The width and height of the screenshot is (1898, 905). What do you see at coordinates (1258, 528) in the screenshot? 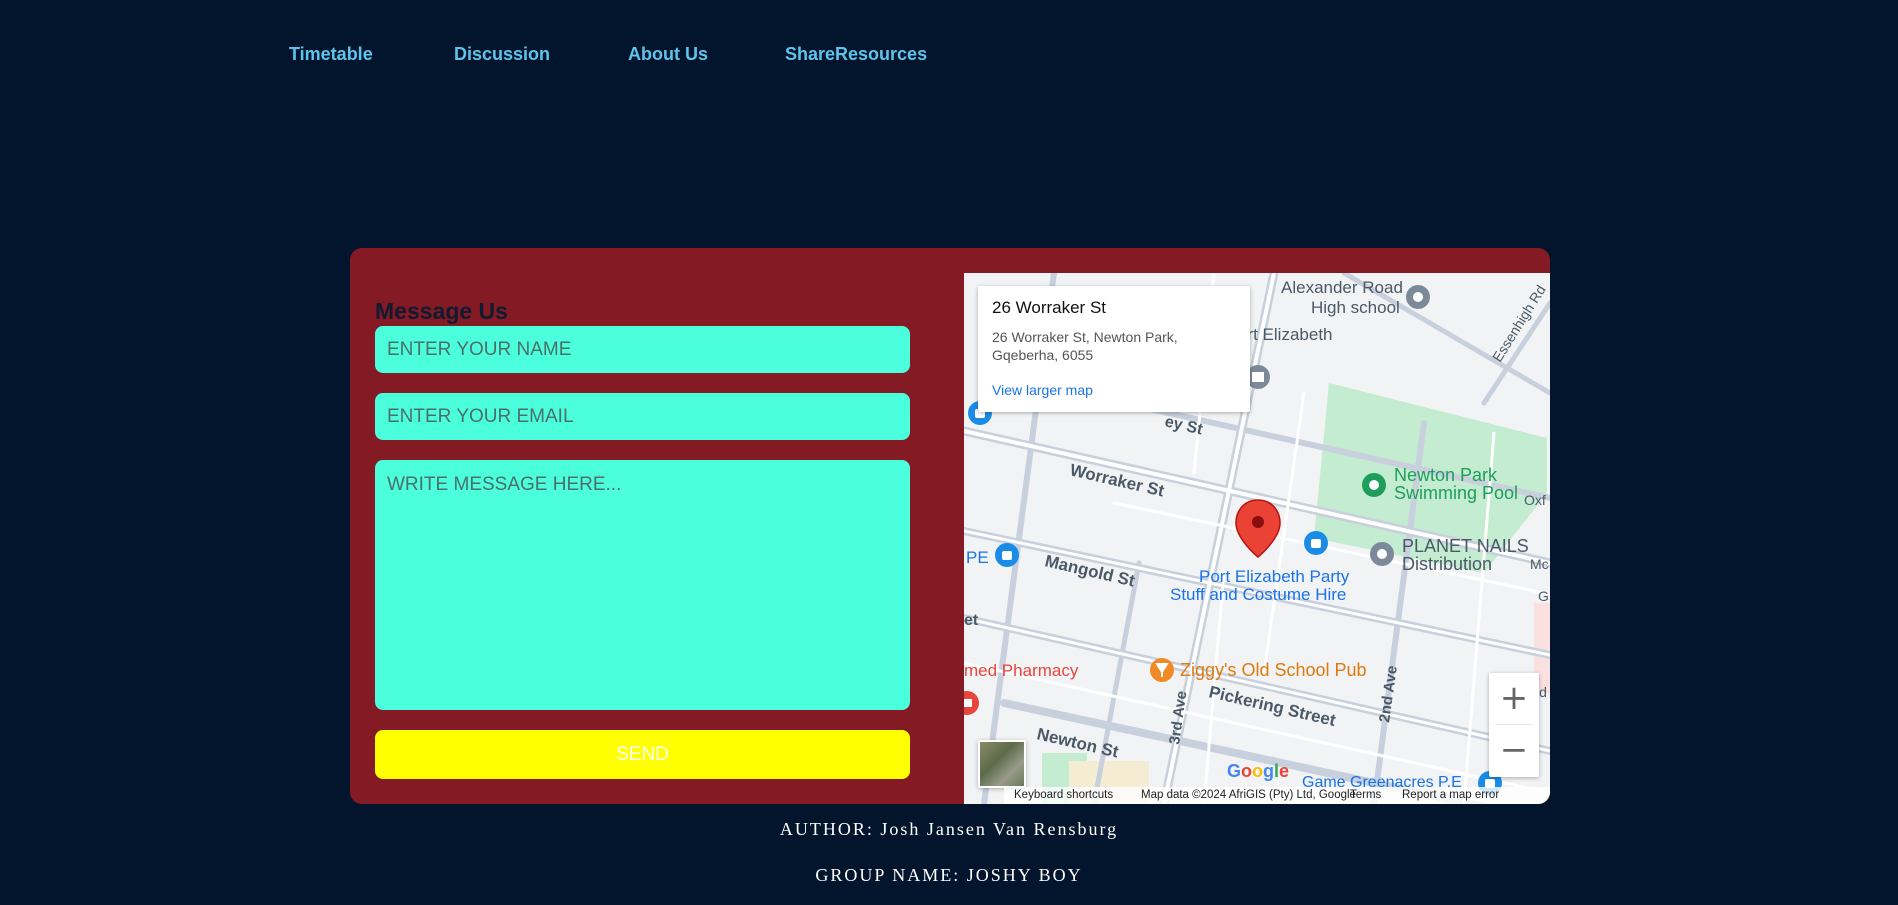
I see `location-pin-icon` at bounding box center [1258, 528].